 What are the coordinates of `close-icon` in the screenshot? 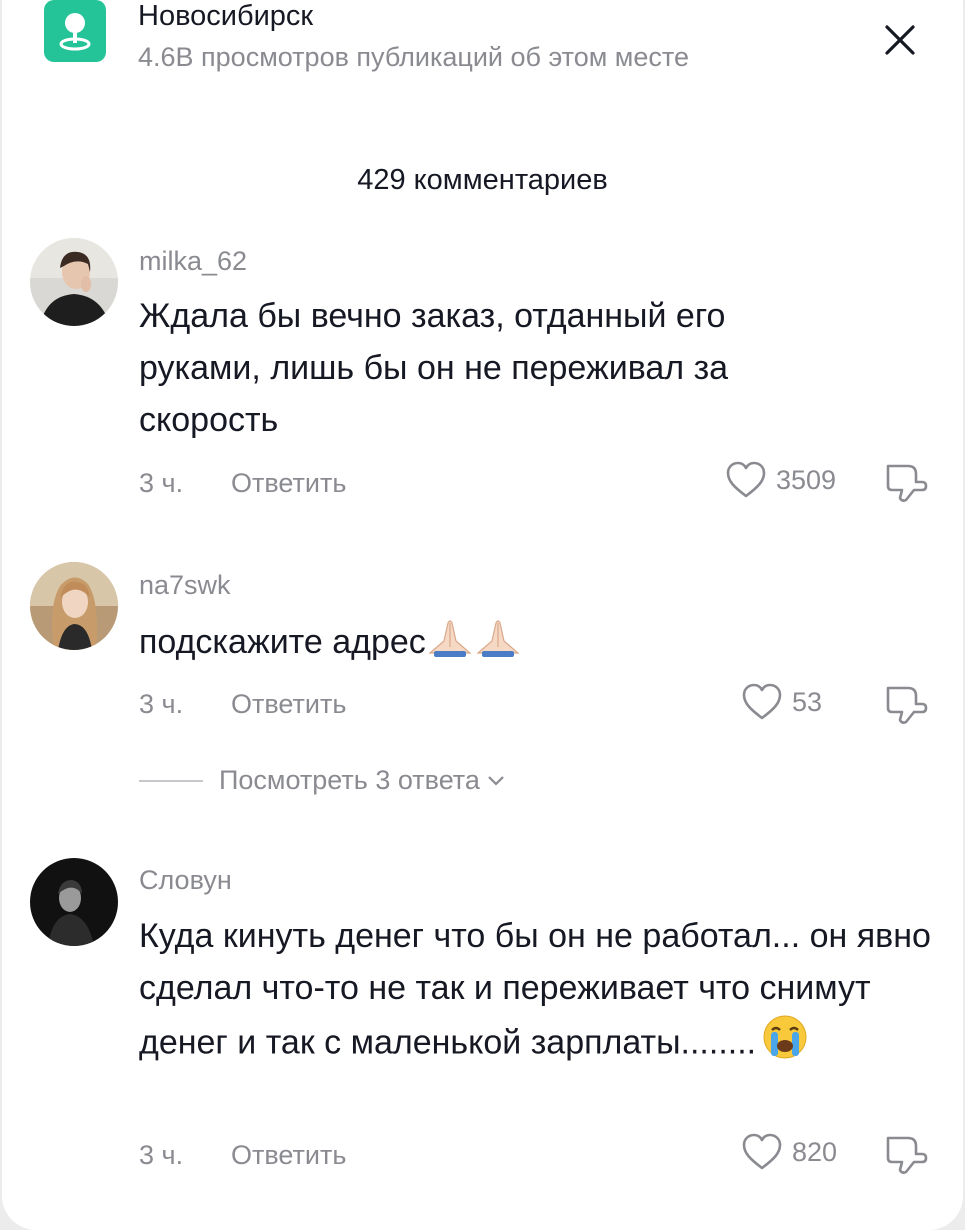 It's located at (900, 40).